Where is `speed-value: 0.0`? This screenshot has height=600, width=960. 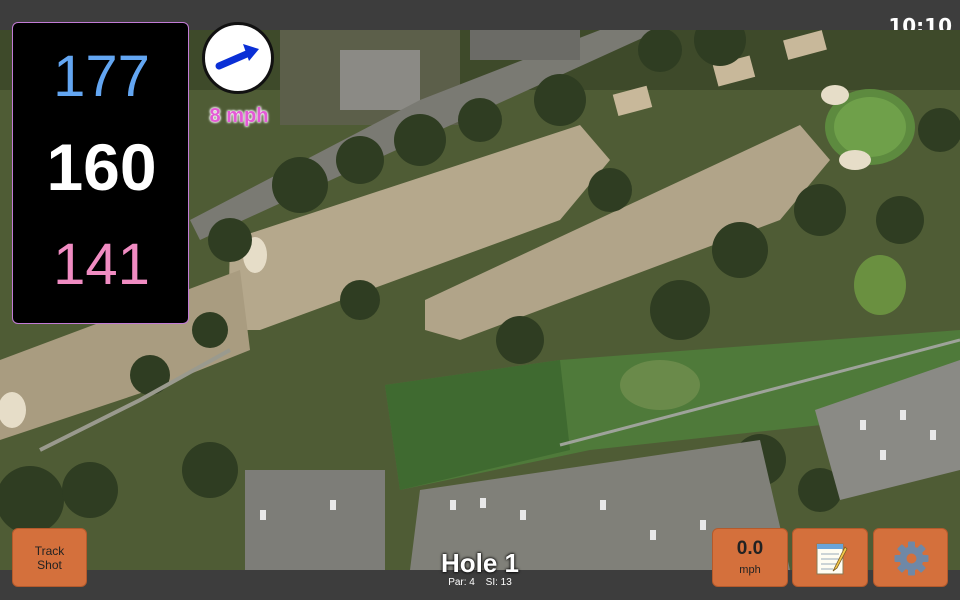
speed-value: 0.0 is located at coordinates (750, 548).